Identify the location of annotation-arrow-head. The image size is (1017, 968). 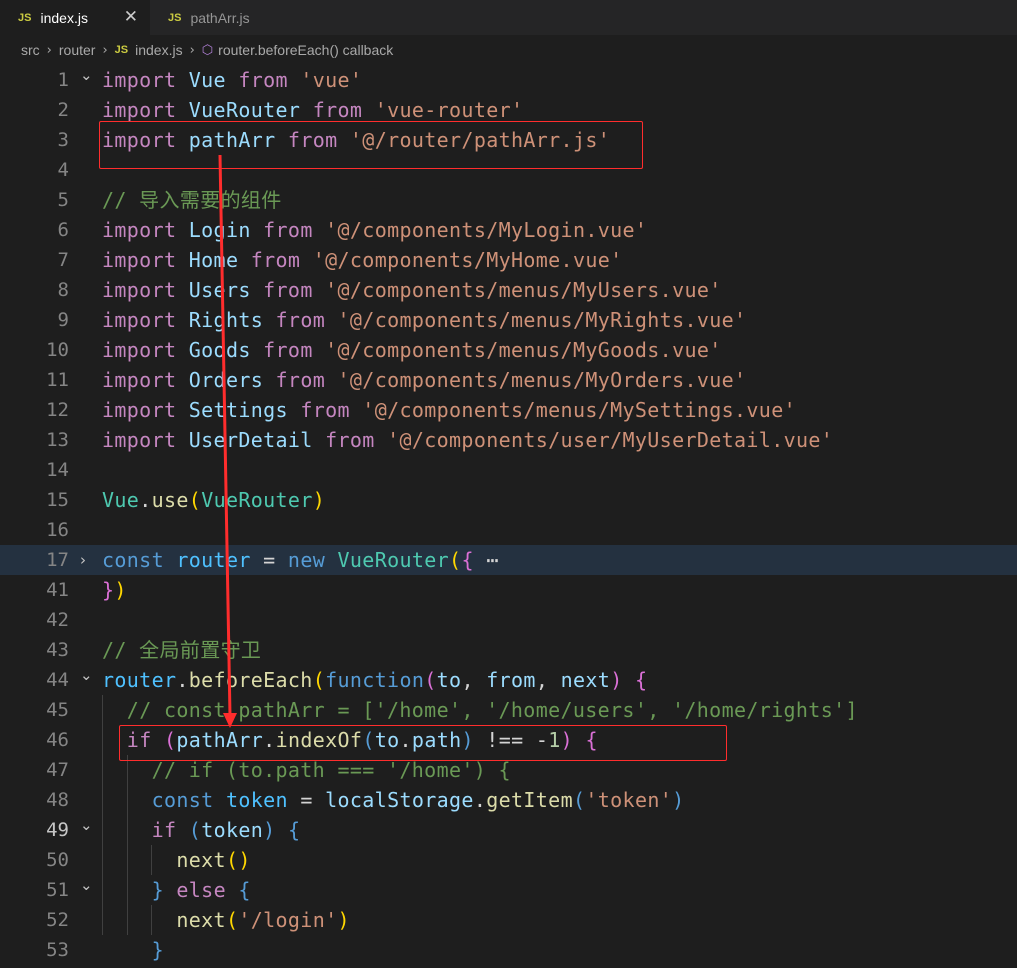
(230, 720).